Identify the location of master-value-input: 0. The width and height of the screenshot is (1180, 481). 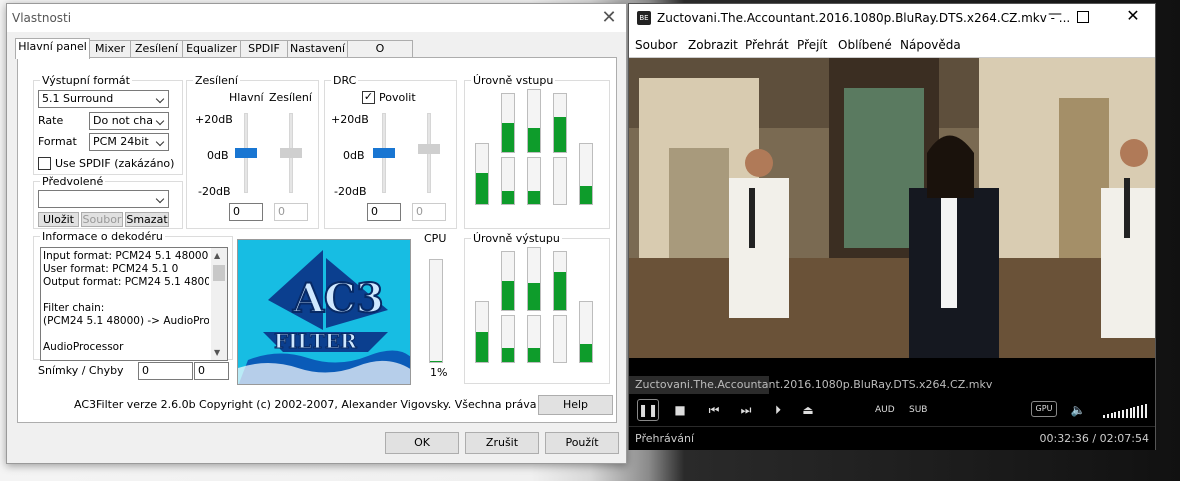
(246, 212).